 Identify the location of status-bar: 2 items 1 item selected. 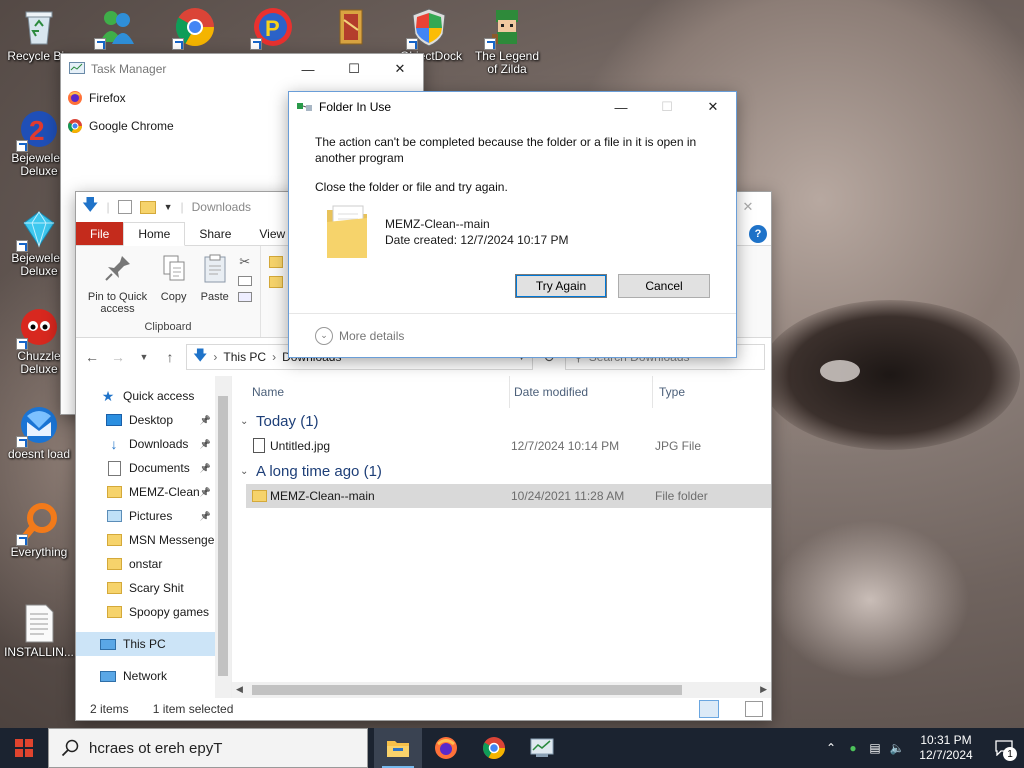
(423, 709).